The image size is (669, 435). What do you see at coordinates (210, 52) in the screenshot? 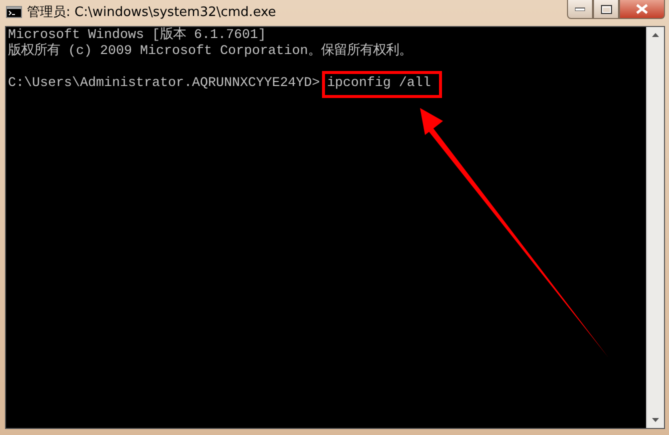
I see `console-line: 版权所有 (c) 2009 Microsoft Corporation。保留所有权利。` at bounding box center [210, 52].